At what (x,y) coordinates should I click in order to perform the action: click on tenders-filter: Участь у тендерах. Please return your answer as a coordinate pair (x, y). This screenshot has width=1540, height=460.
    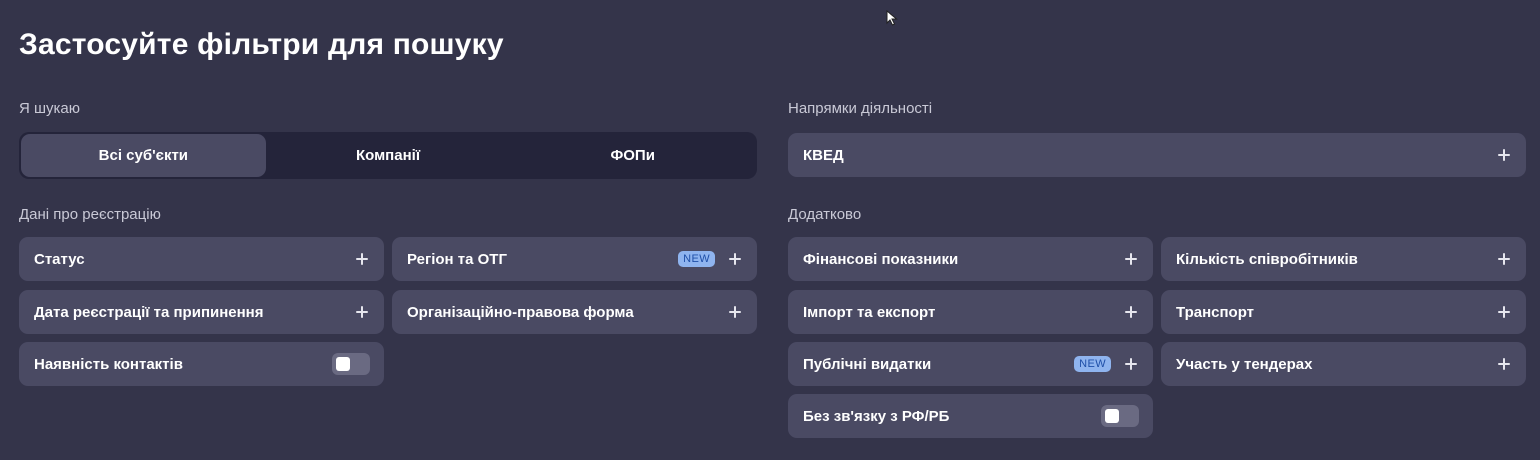
    Looking at the image, I should click on (1343, 364).